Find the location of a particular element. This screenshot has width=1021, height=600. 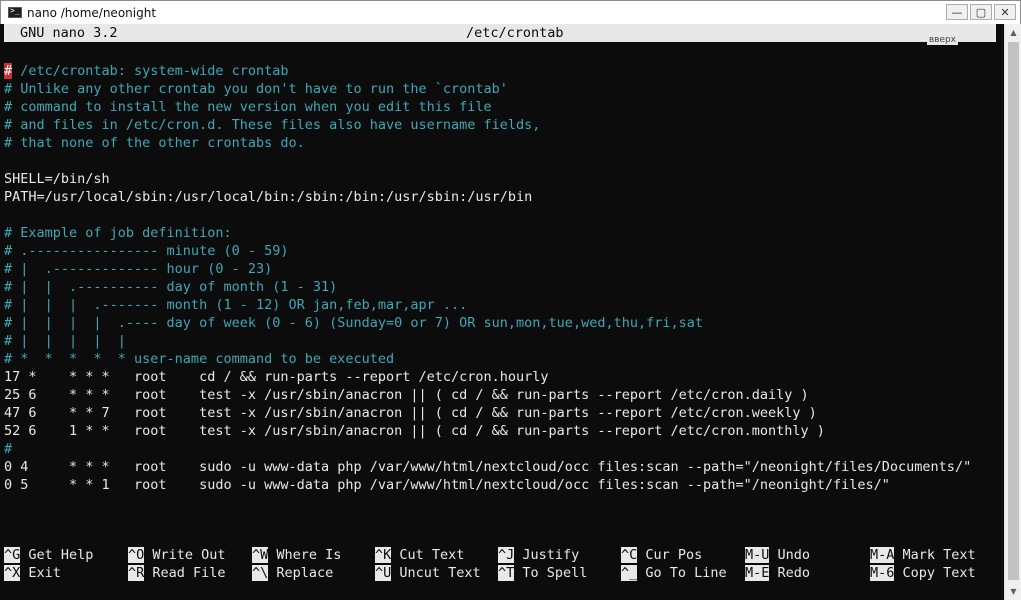

maximize-button: ▢ is located at coordinates (981, 12).